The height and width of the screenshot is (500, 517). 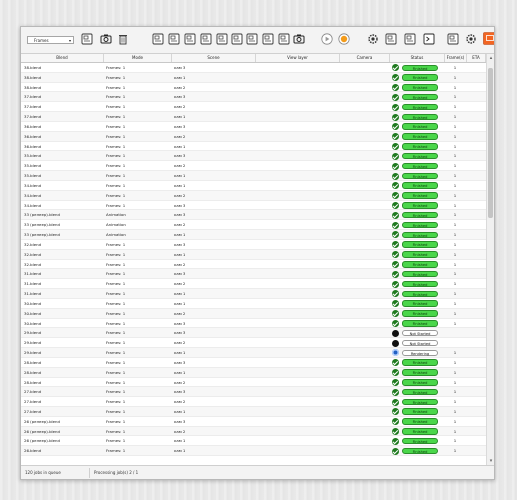 What do you see at coordinates (490, 58) in the screenshot?
I see `scroll-up-icon: ▴` at bounding box center [490, 58].